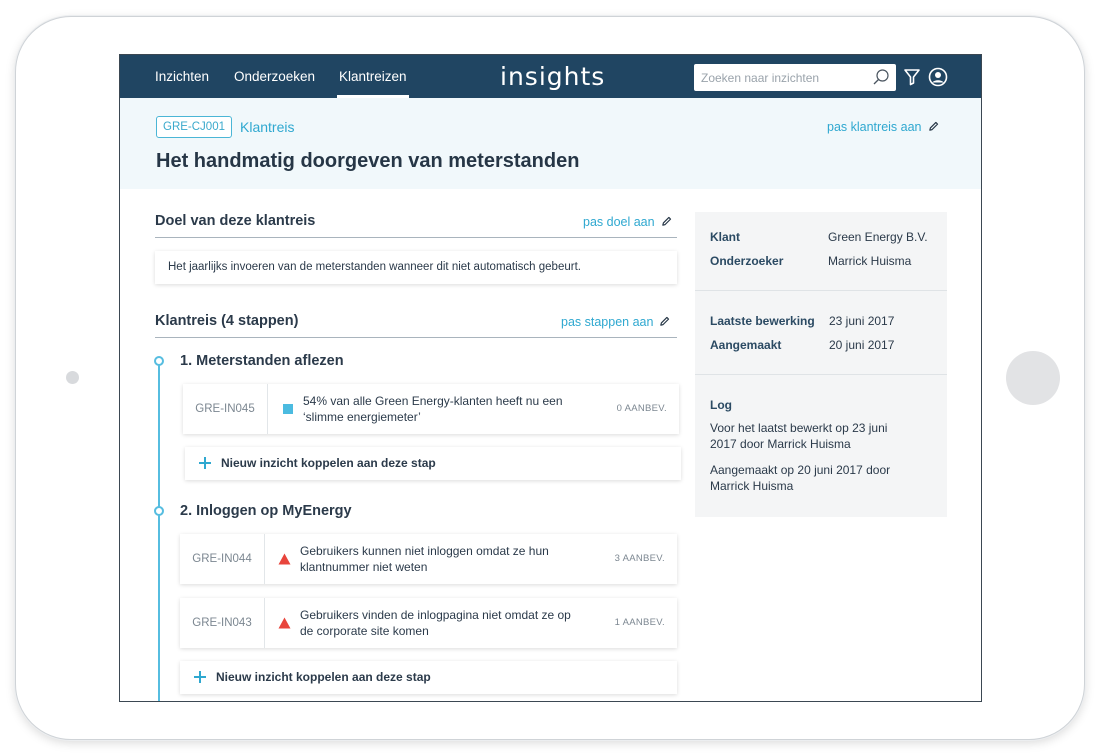 The width and height of the screenshot is (1100, 756). What do you see at coordinates (779, 77) in the screenshot?
I see `search-input` at bounding box center [779, 77].